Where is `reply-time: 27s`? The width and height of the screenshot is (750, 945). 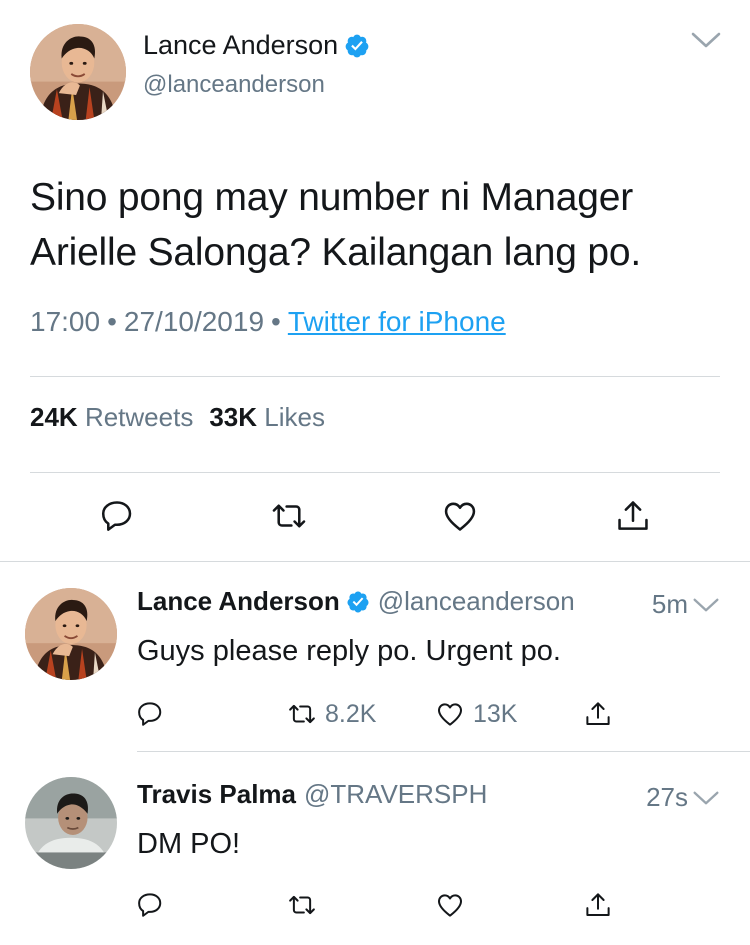
reply-time: 27s is located at coordinates (667, 797).